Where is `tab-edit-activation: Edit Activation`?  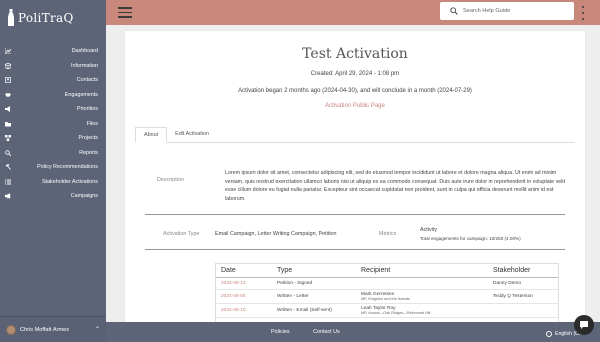 tab-edit-activation: Edit Activation is located at coordinates (192, 134).